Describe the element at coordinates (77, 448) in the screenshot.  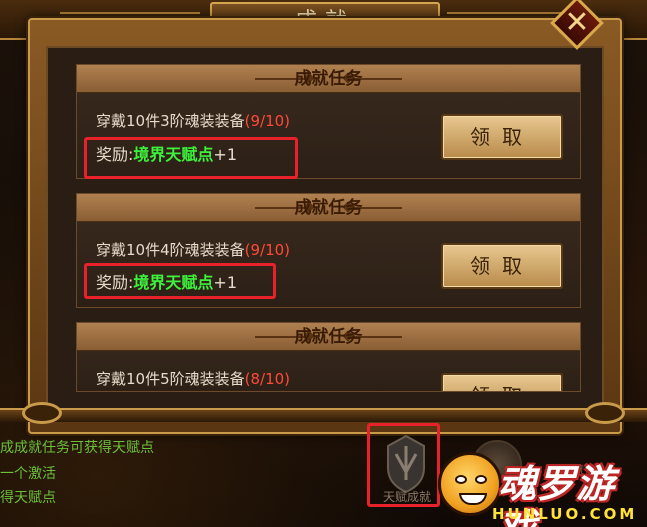
I see `hint-text: 成成就任务可获得天赋点` at that location.